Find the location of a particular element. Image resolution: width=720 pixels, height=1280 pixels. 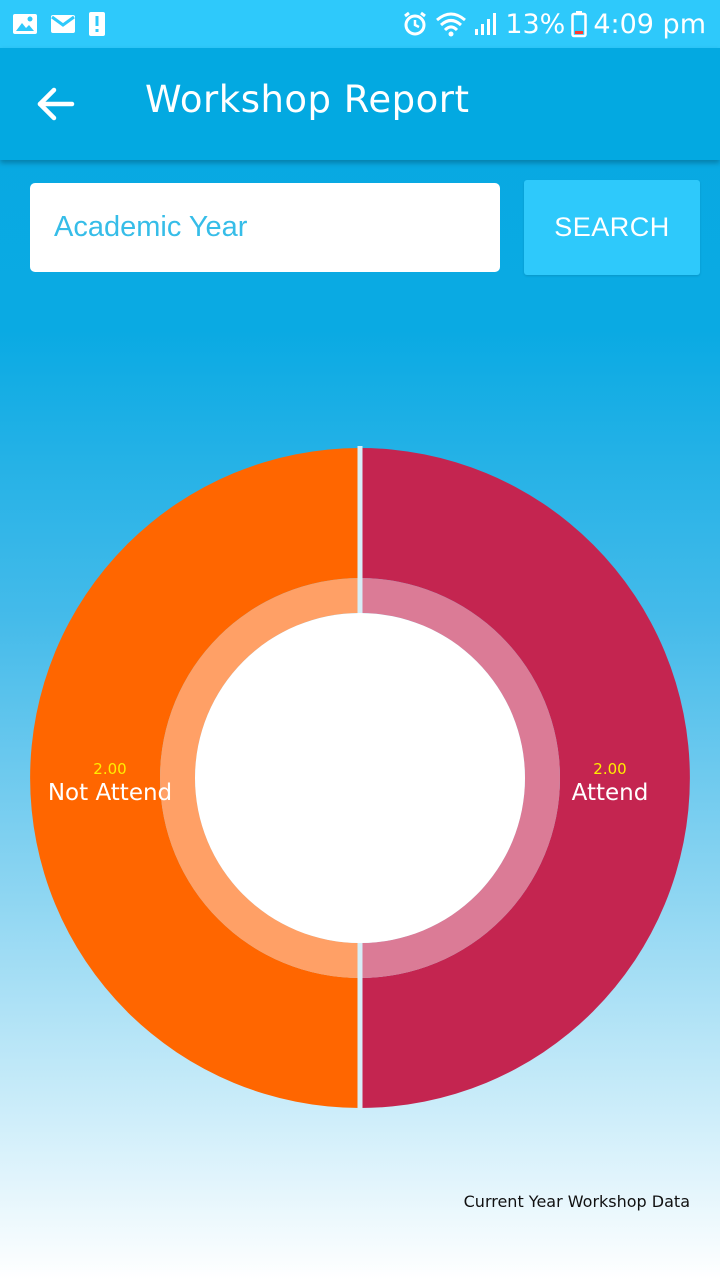

status-system: 13% 4:09 pm is located at coordinates (553, 24).